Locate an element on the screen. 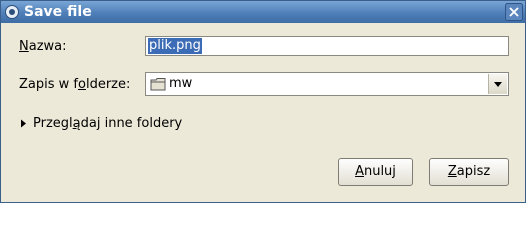  expander-arrow-icon is located at coordinates (23, 123).